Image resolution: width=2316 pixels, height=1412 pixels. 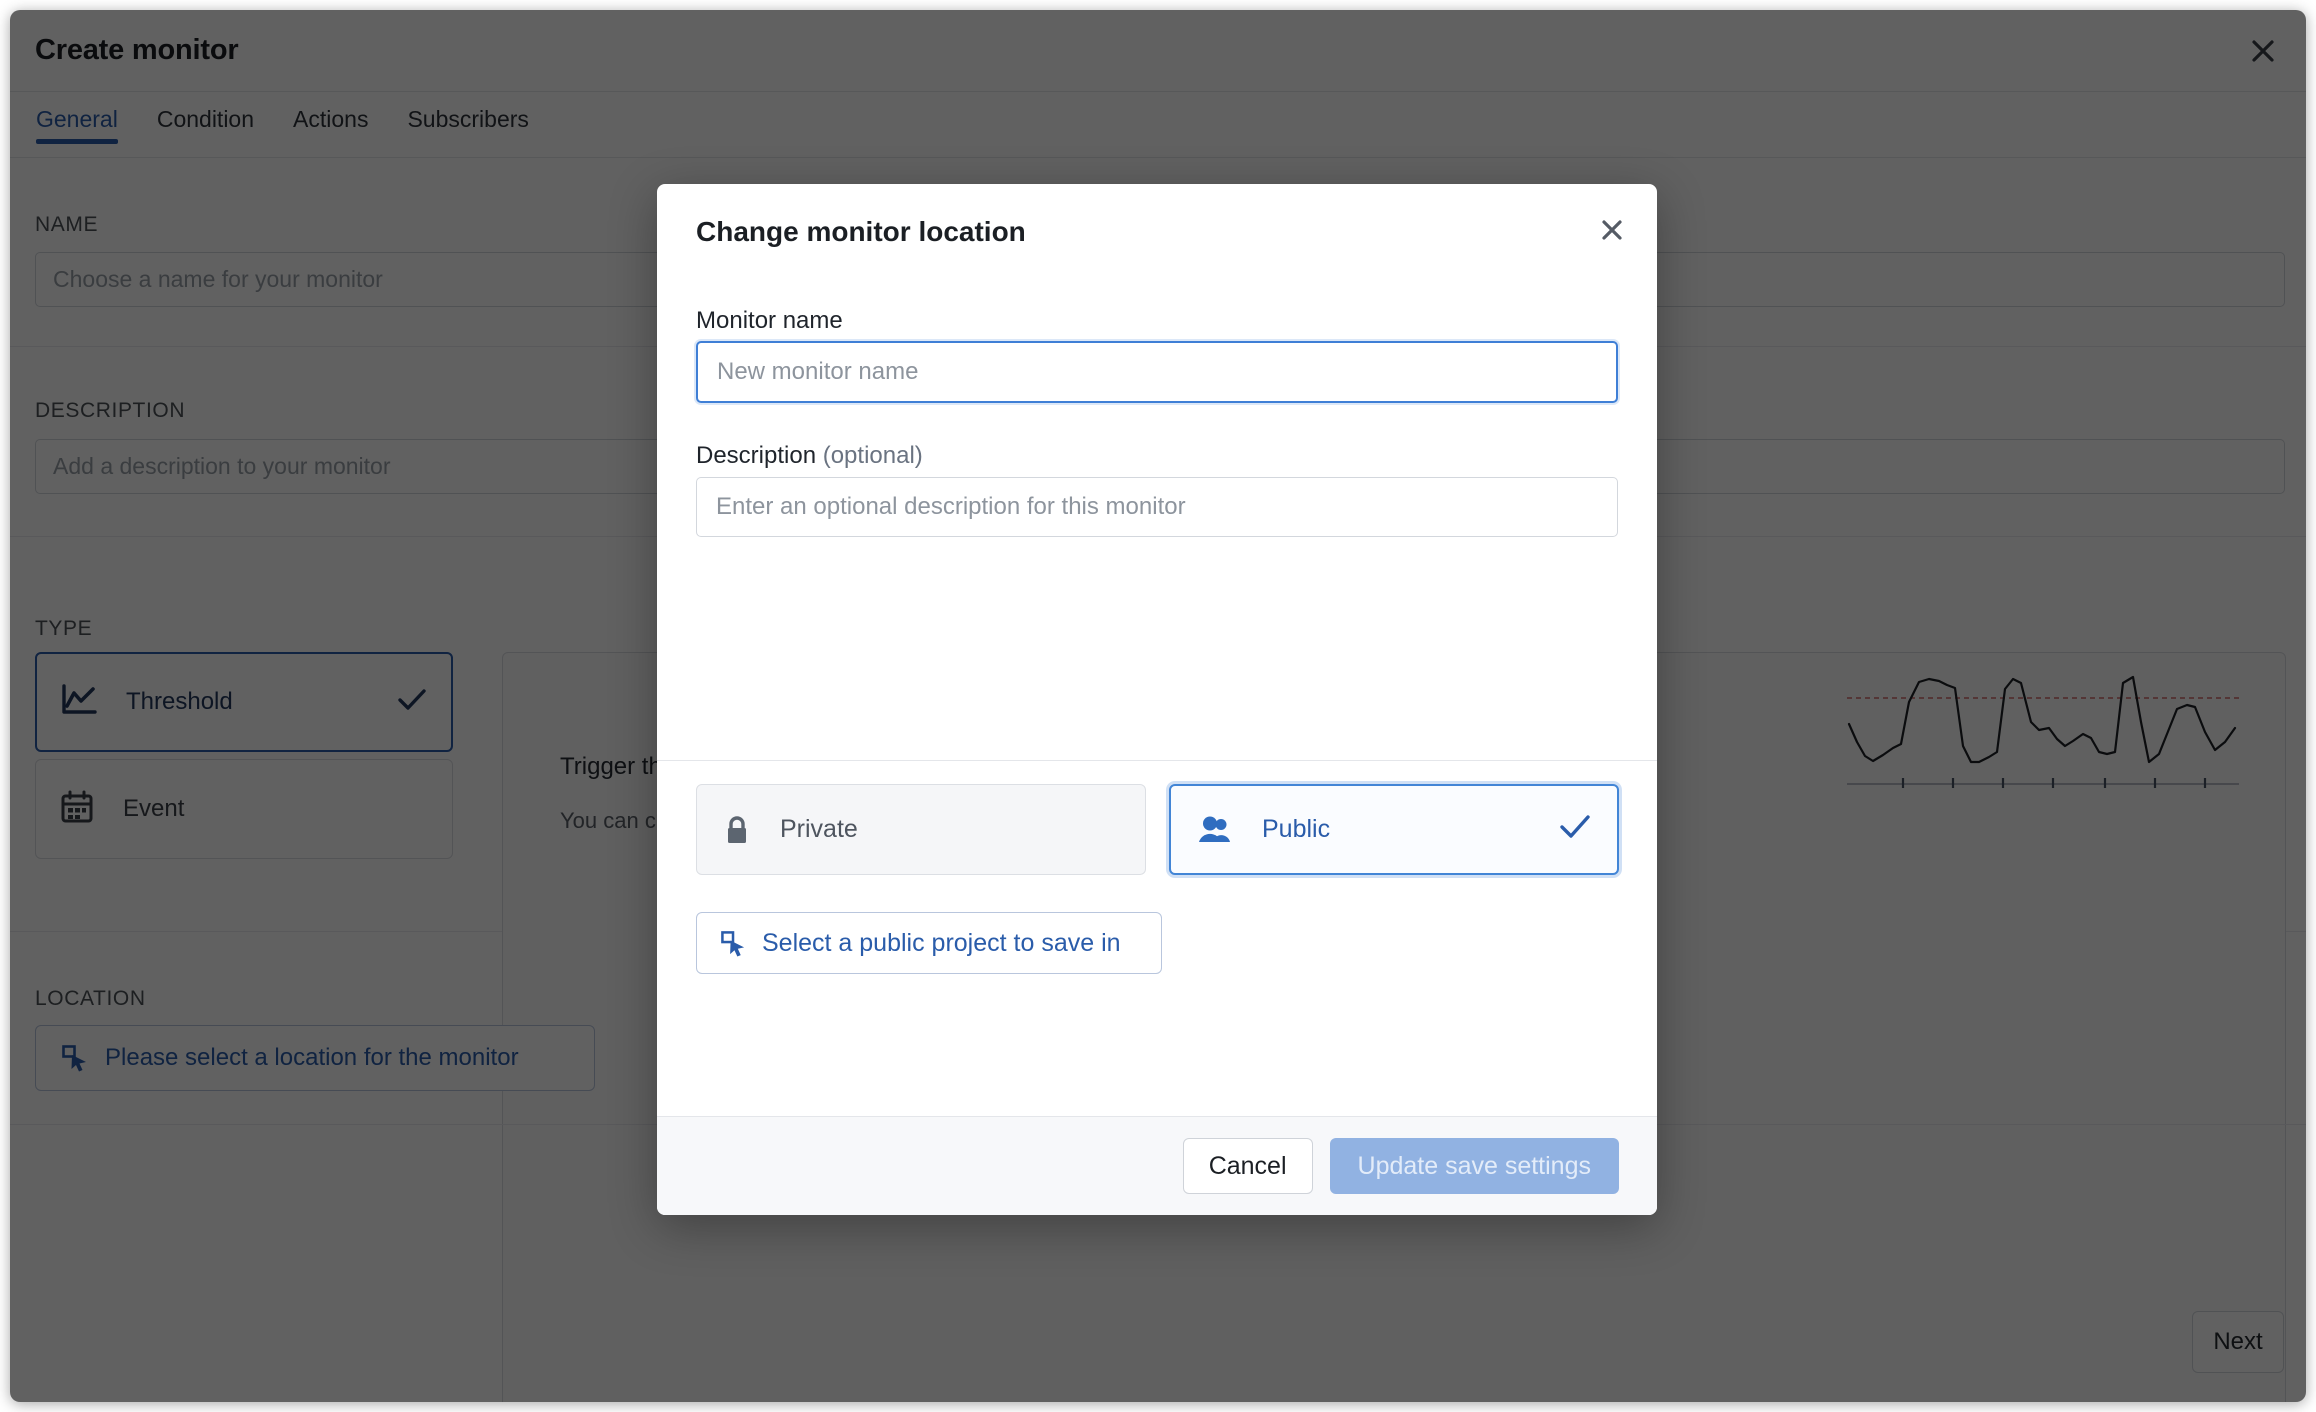 I want to click on users-icon, so click(x=1215, y=830).